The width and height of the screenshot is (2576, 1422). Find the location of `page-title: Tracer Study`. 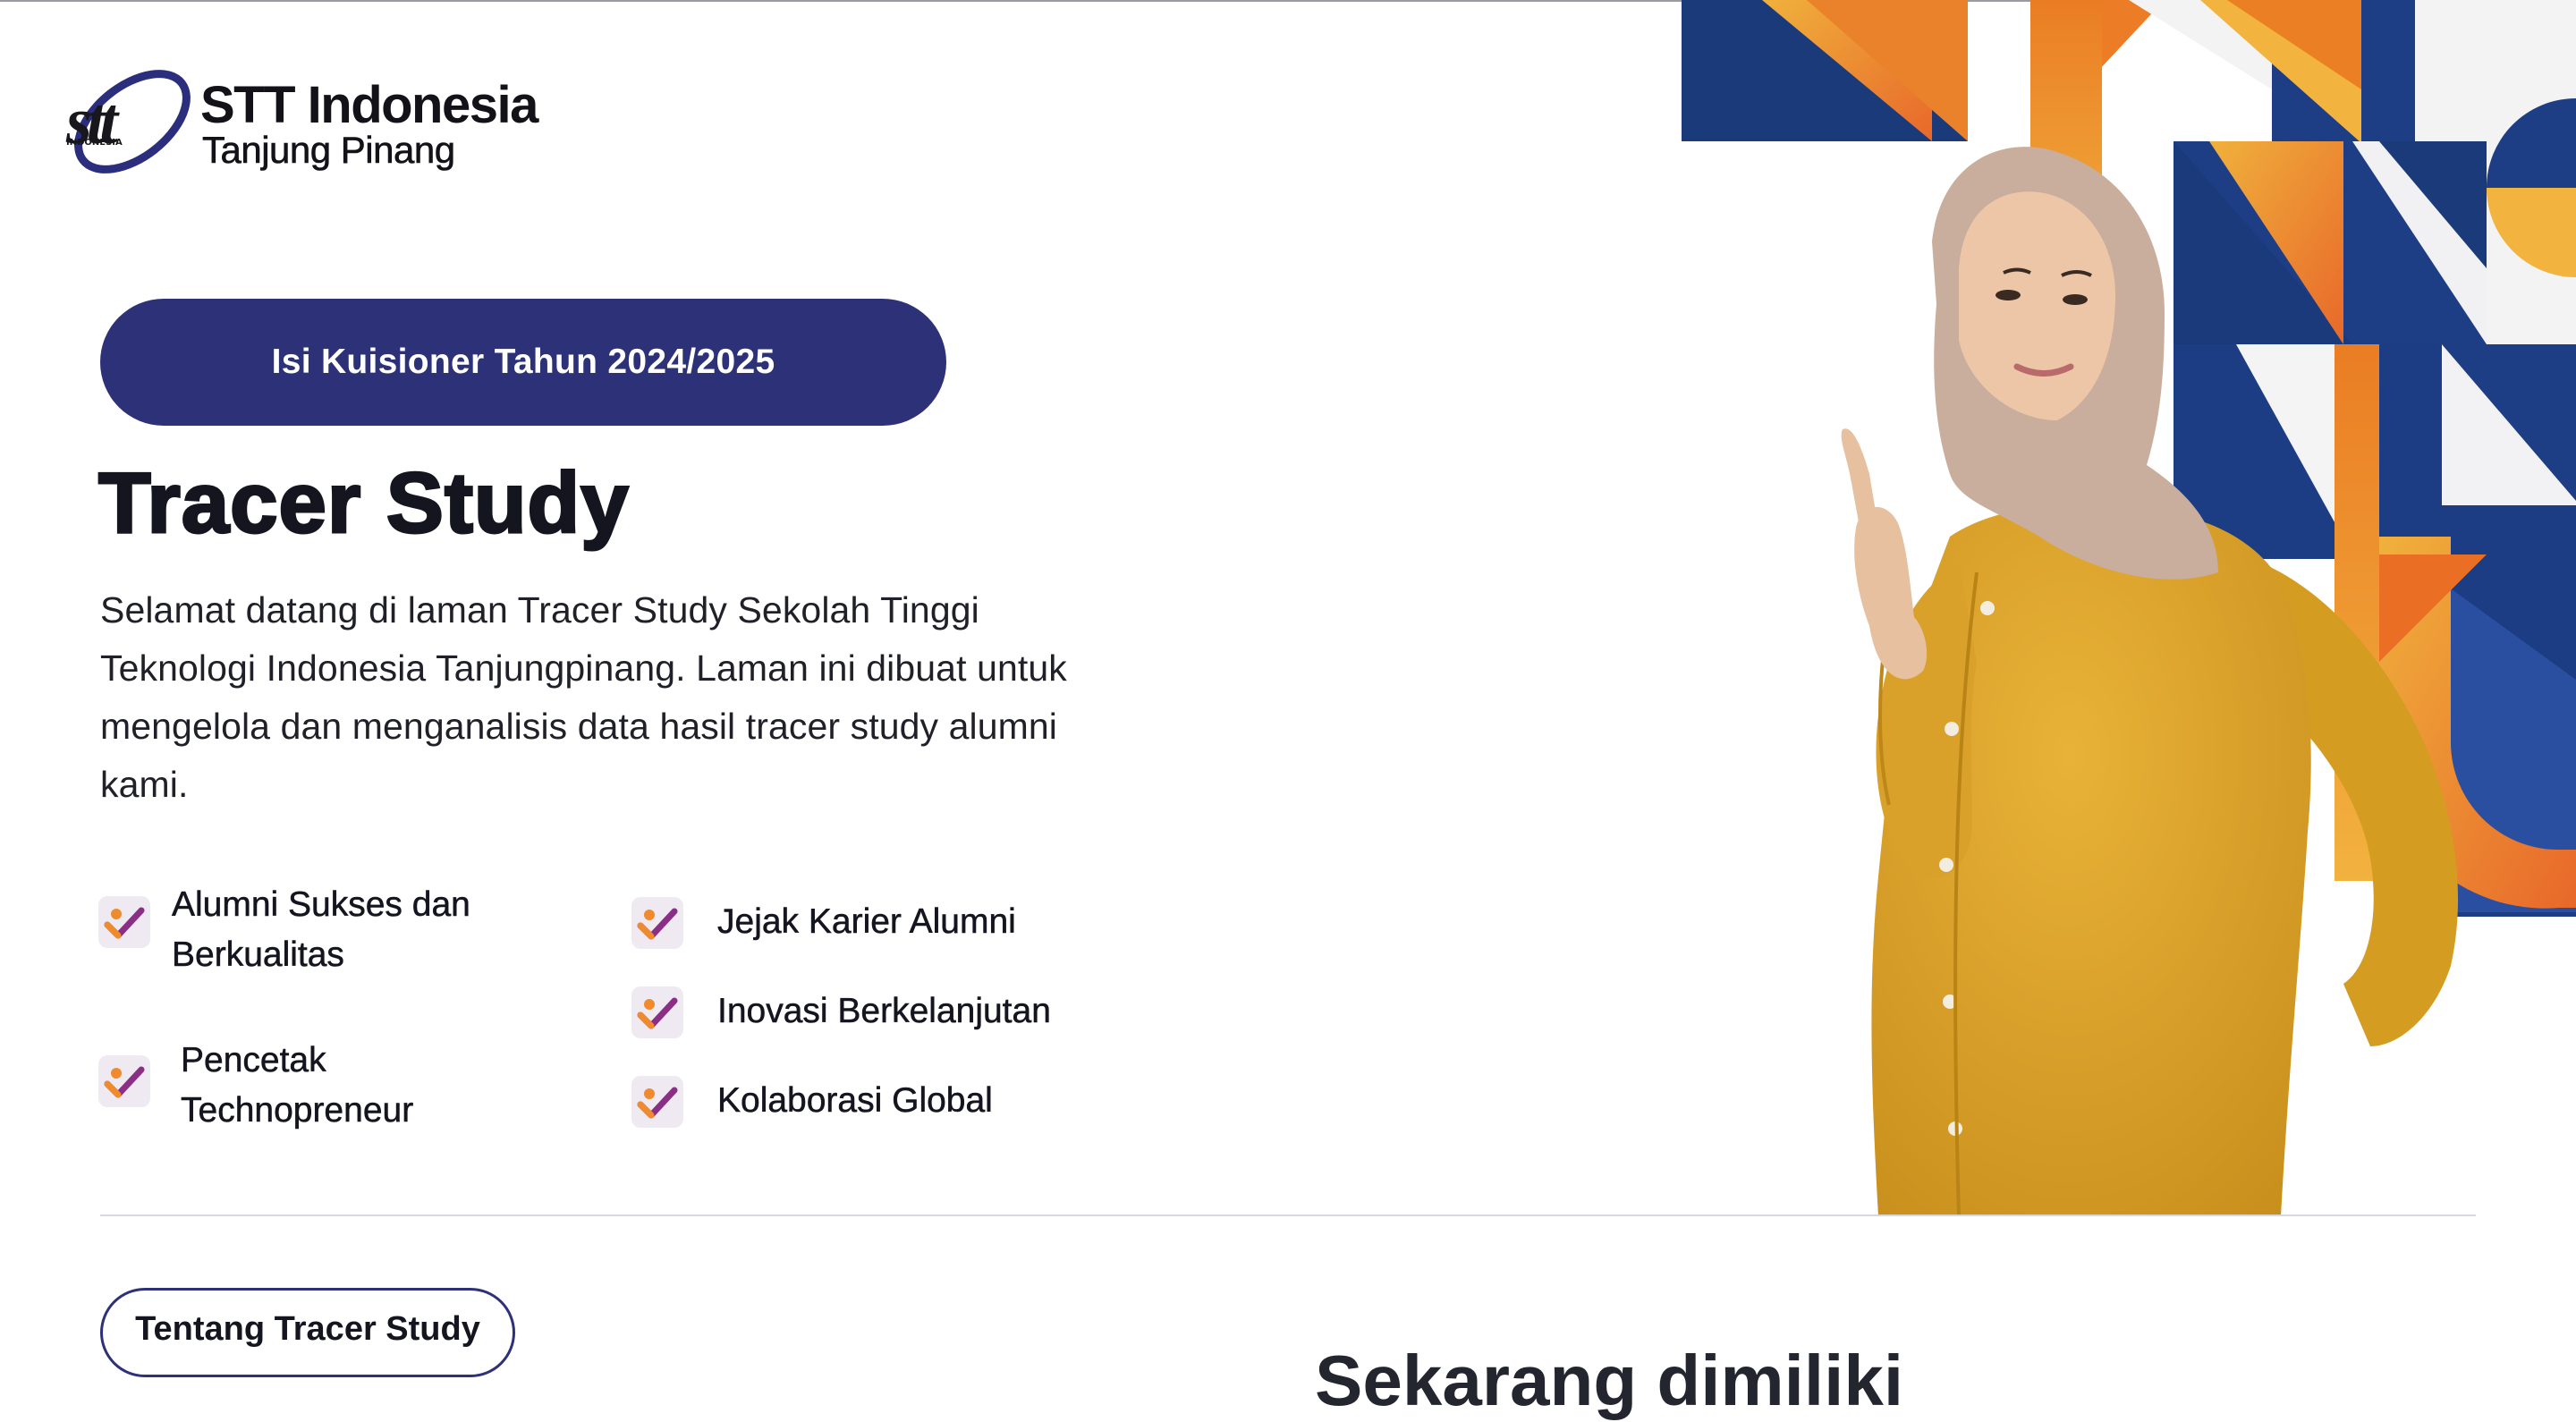

page-title: Tracer Study is located at coordinates (364, 503).